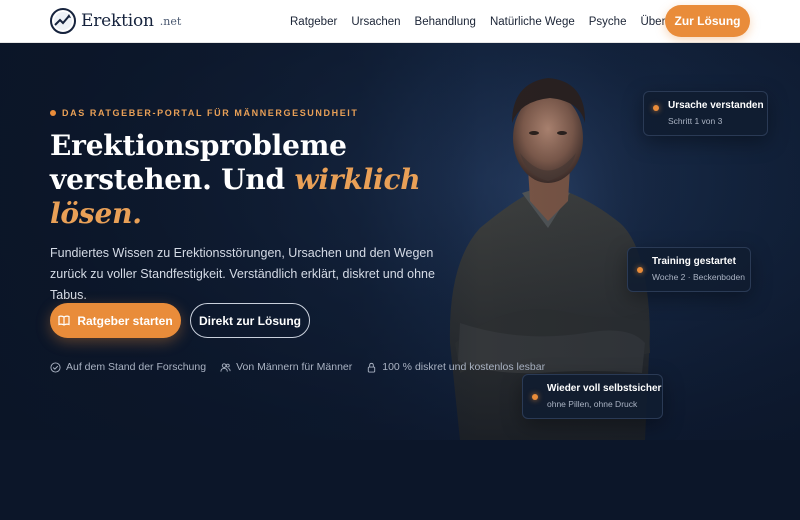  Describe the element at coordinates (532, 22) in the screenshot. I see `nav-natuerliche-wege: Natürliche Wege` at that location.